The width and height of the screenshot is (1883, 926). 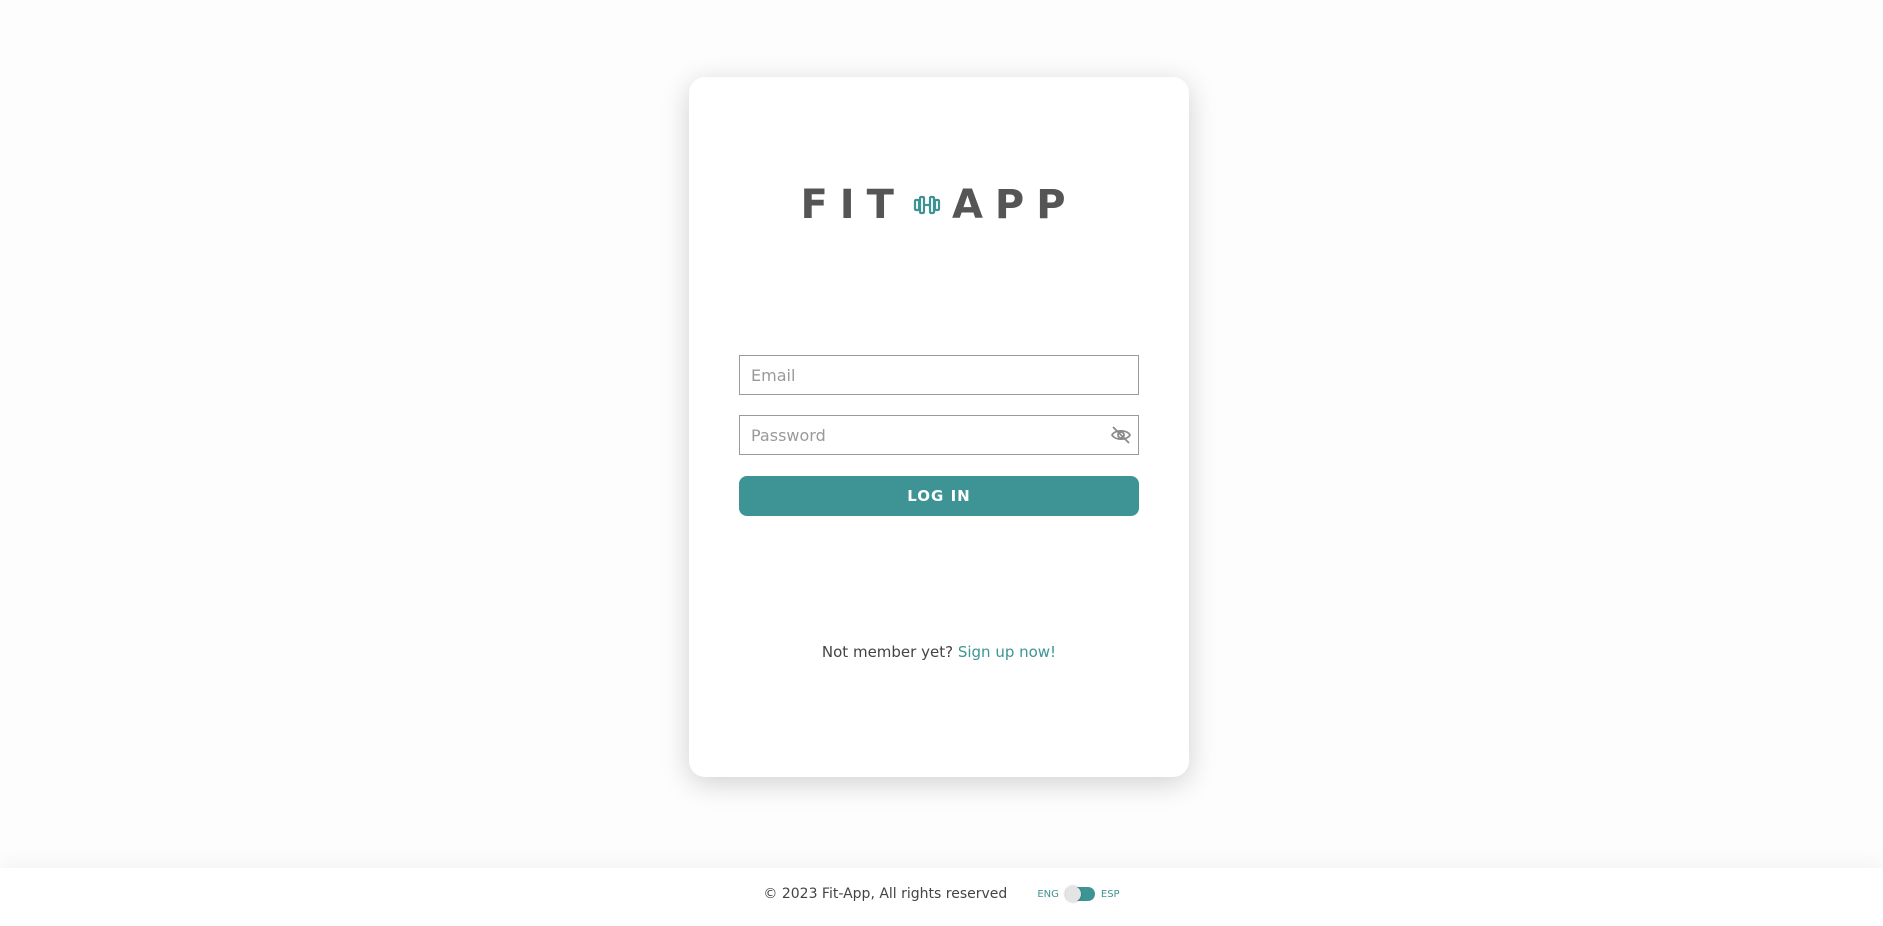 I want to click on logo-word-fit: FIT, so click(x=853, y=205).